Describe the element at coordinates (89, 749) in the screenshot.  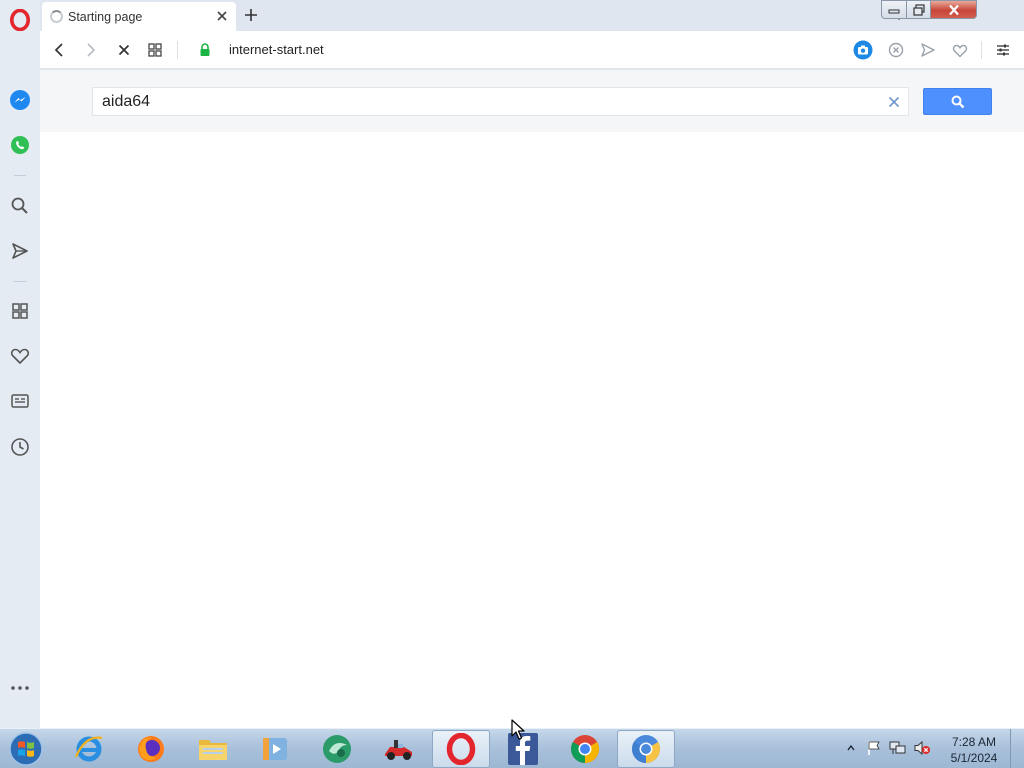
I see `internet-explorer-icon` at that location.